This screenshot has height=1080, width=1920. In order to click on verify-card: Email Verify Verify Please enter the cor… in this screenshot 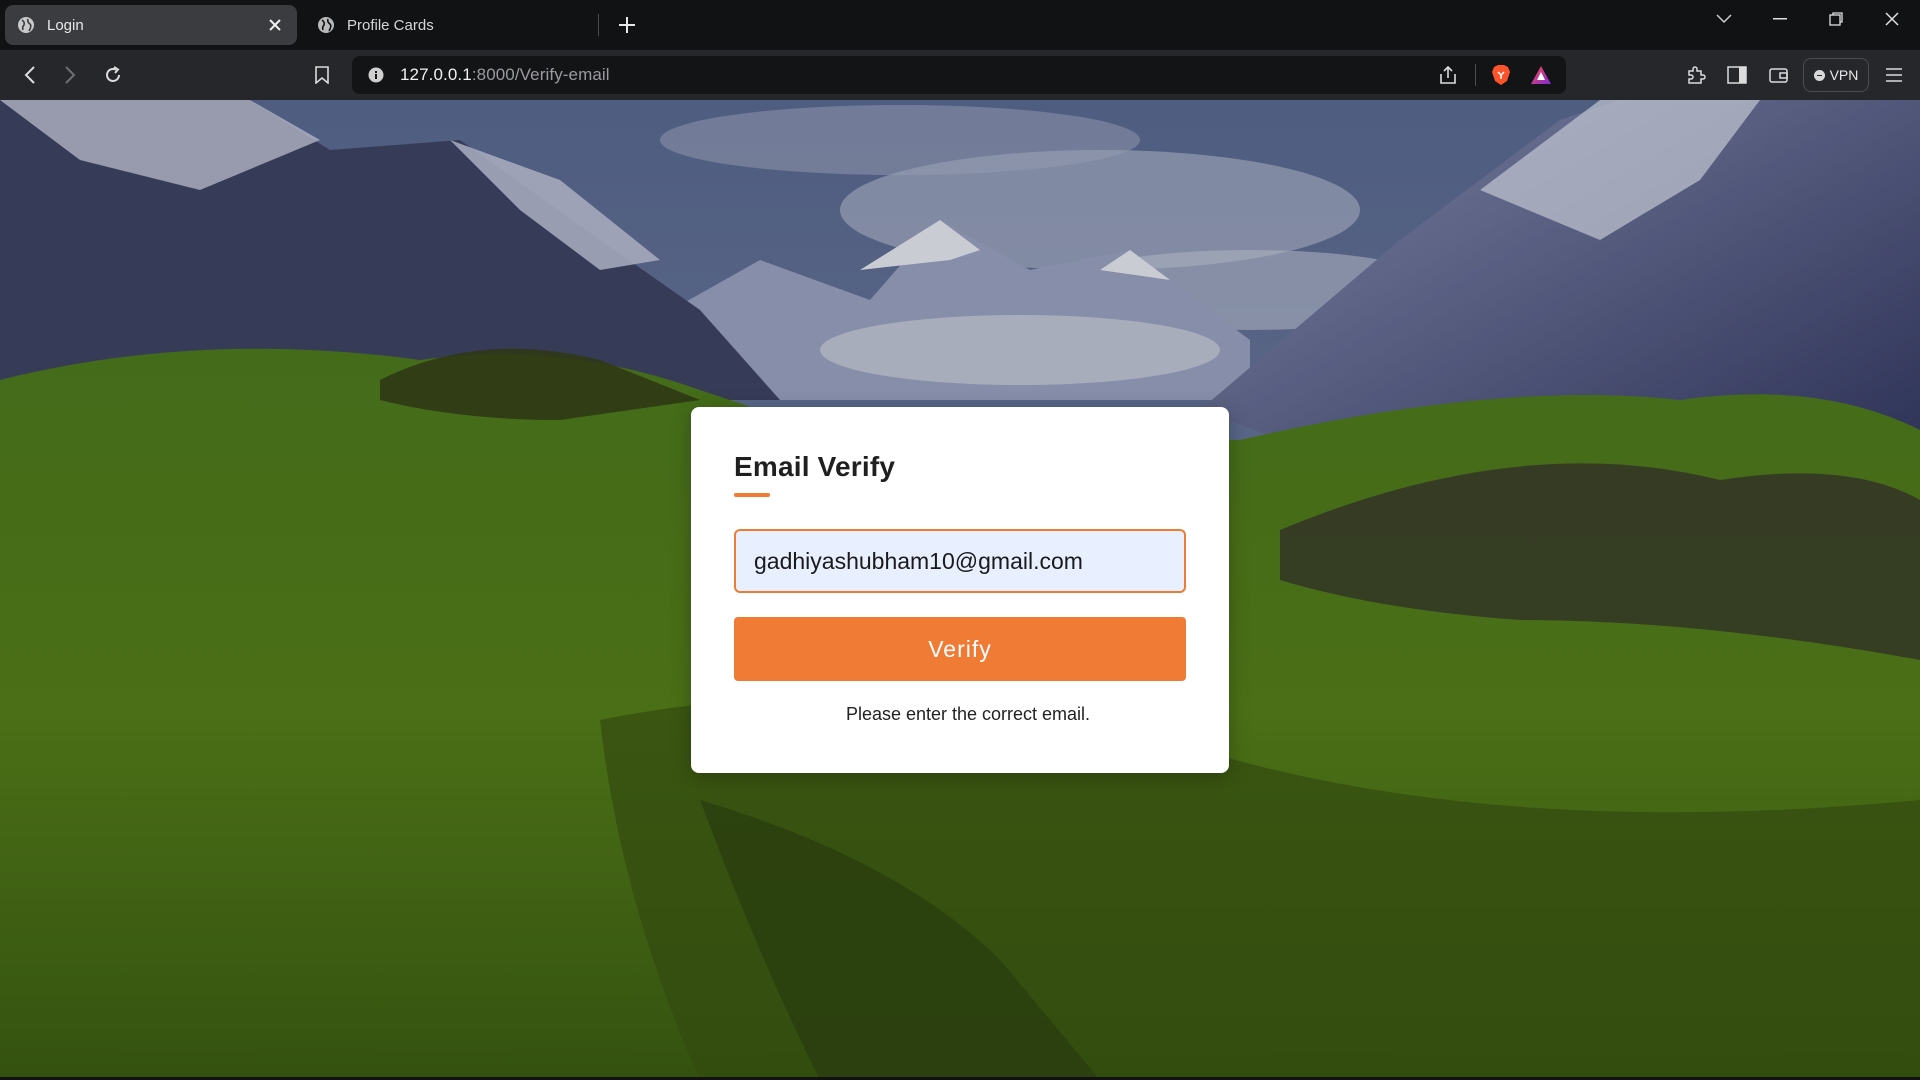, I will do `click(960, 590)`.